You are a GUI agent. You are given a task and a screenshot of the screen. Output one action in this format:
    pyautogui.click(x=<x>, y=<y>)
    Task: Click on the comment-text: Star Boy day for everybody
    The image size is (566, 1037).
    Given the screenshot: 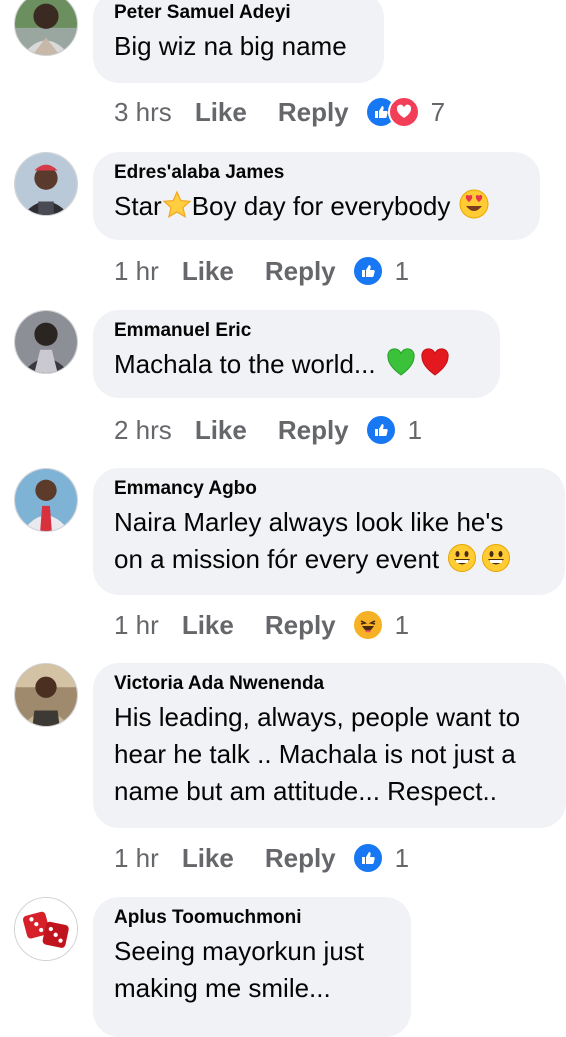 What is the action you would take?
    pyautogui.click(x=316, y=206)
    